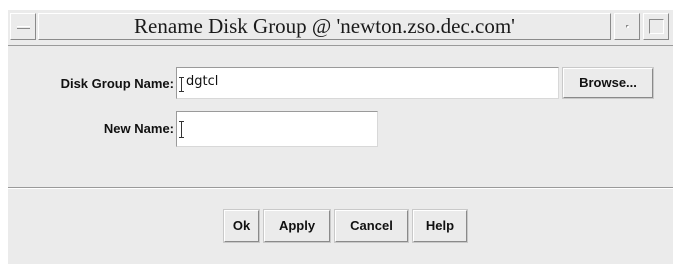 Image resolution: width=673 pixels, height=264 pixels. Describe the element at coordinates (367, 83) in the screenshot. I see `disk-group-name-field: dgtcl` at that location.